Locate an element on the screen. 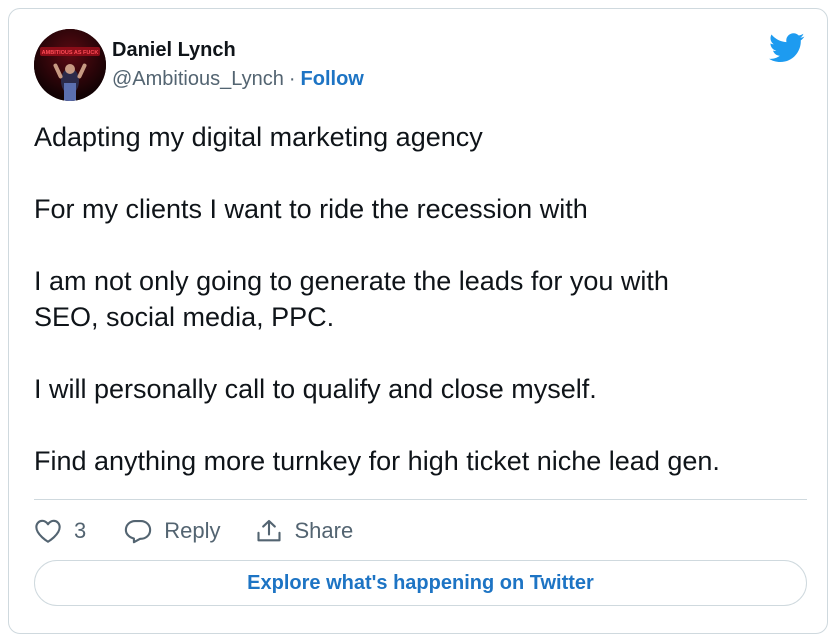 The width and height of the screenshot is (836, 641). twitter-bird-icon is located at coordinates (787, 48).